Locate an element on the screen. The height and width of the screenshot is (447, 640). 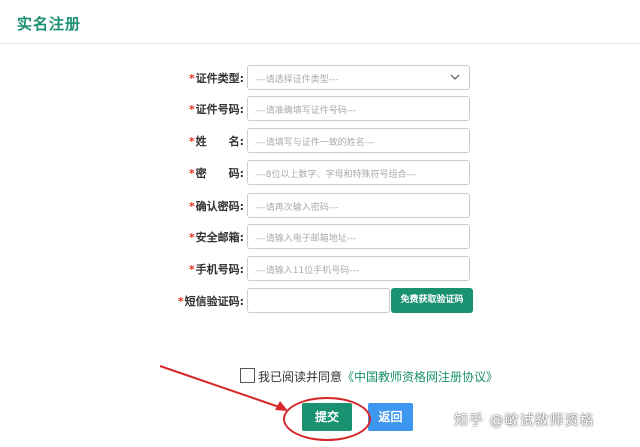
email-input: ---请输入电子邮箱地址--- is located at coordinates (358, 236).